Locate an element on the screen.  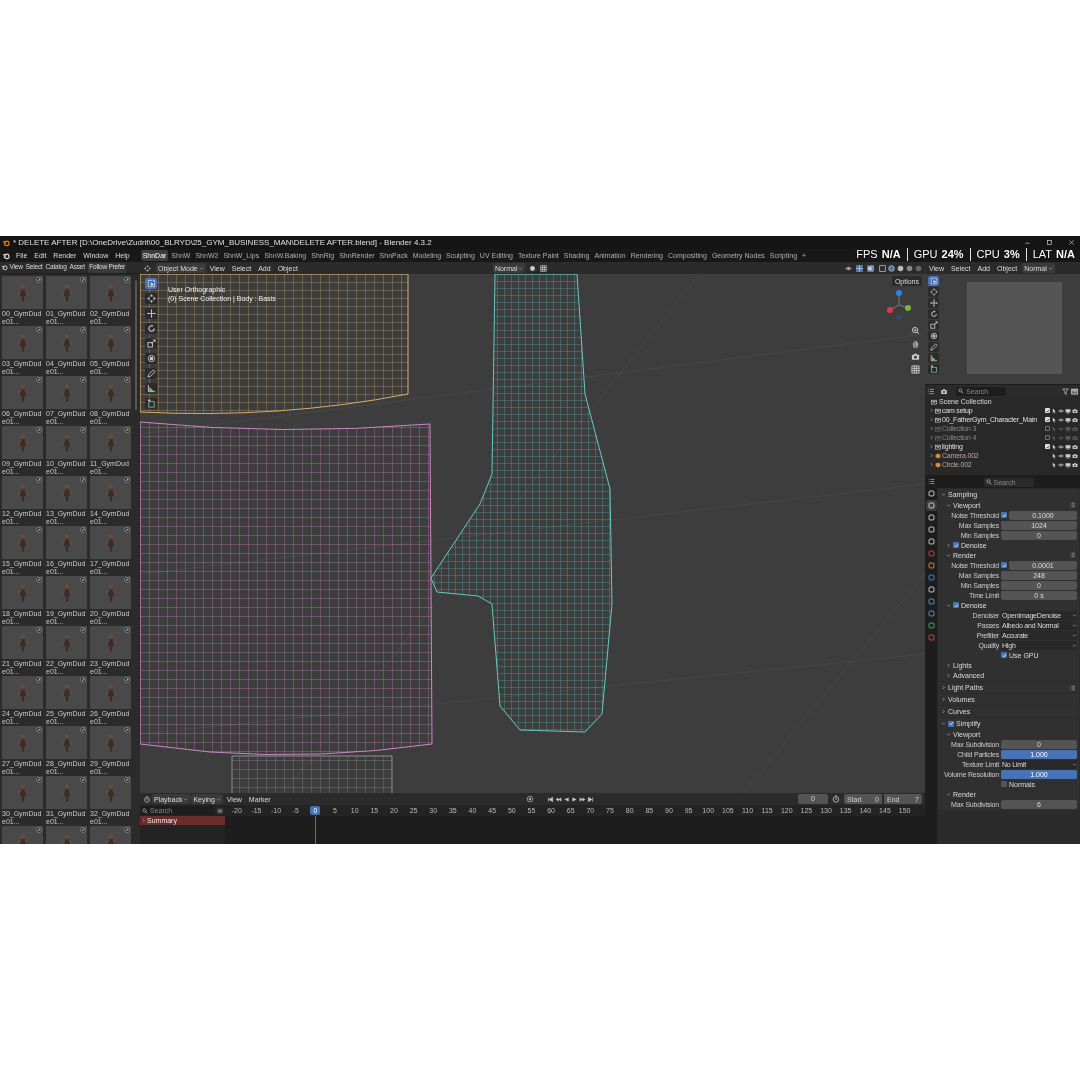
wireframe-shading-icon is located at coordinates (891, 268).